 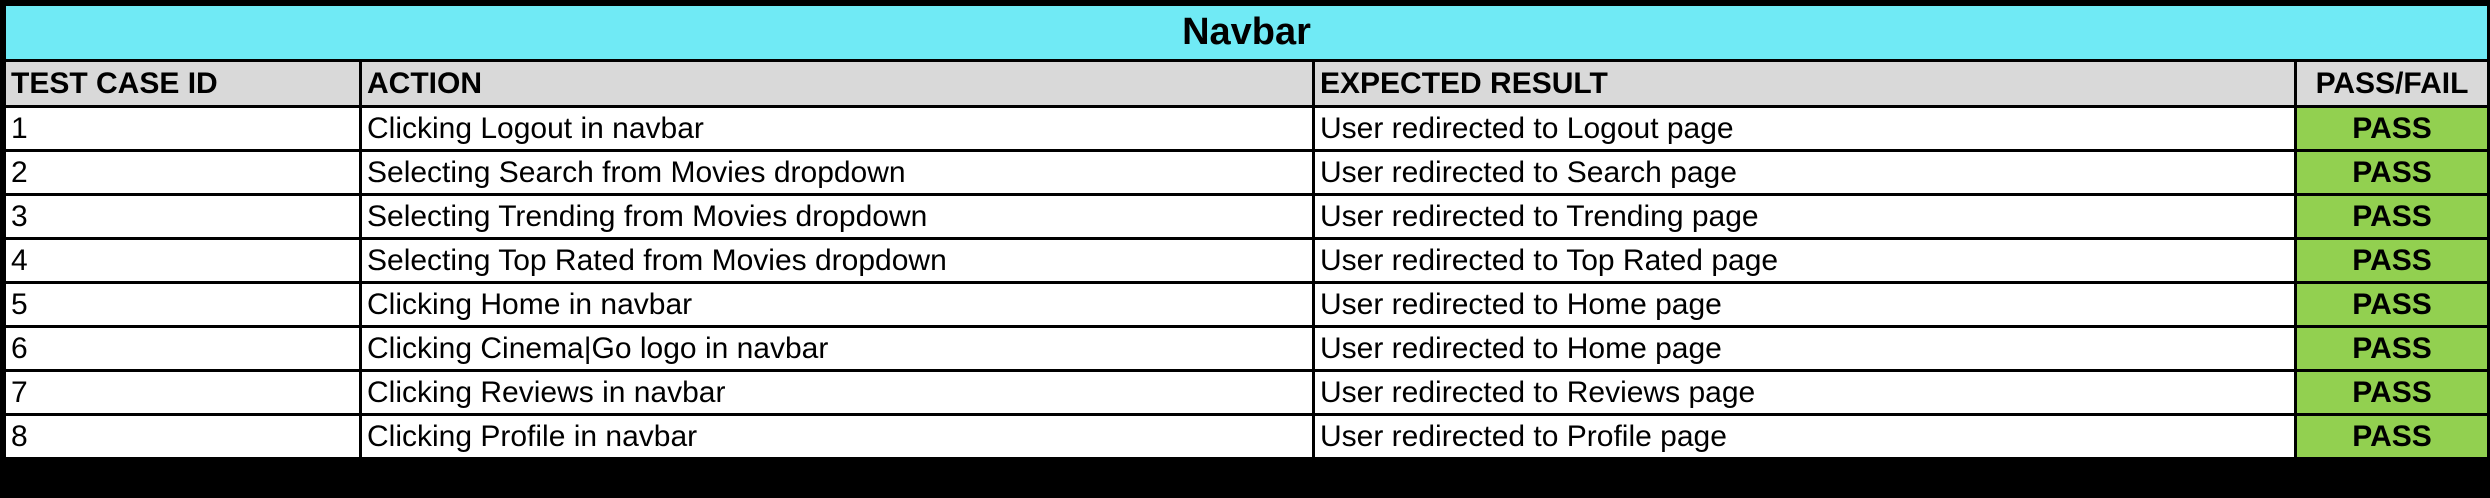 I want to click on expected-result-cell: User redirected to Trending page, so click(x=1804, y=216).